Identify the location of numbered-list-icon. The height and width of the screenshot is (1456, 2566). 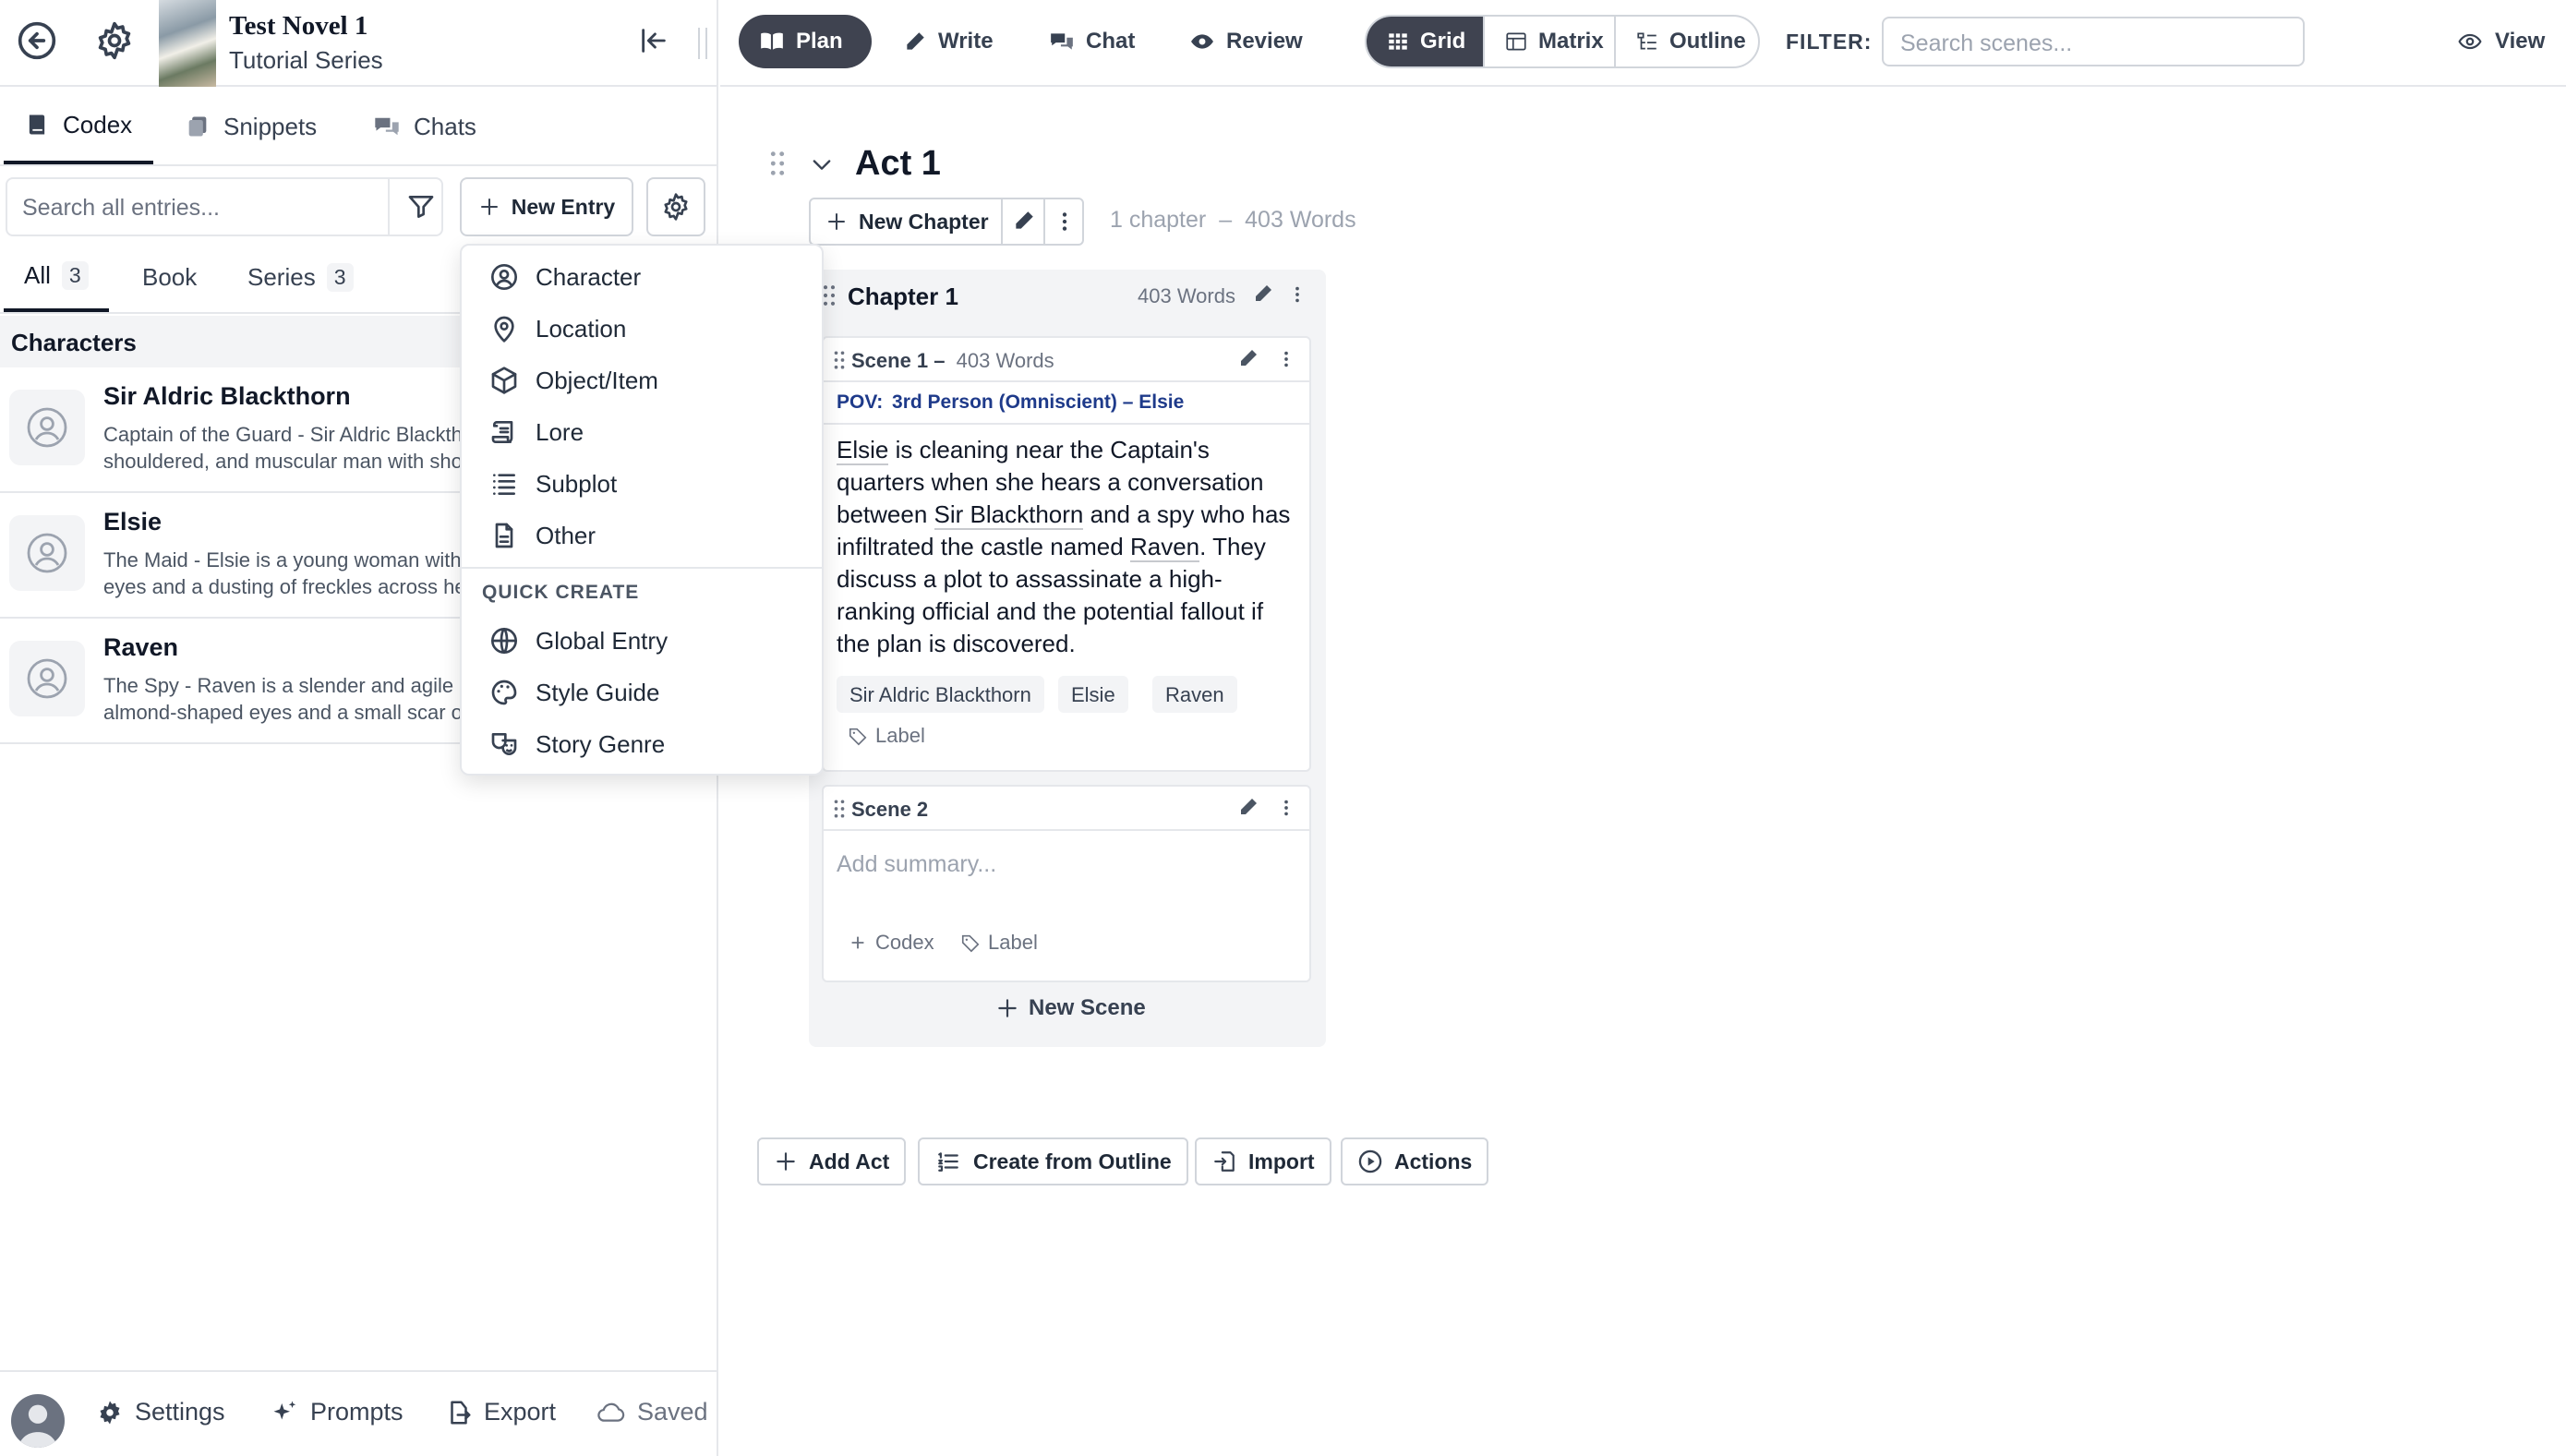
(948, 1162).